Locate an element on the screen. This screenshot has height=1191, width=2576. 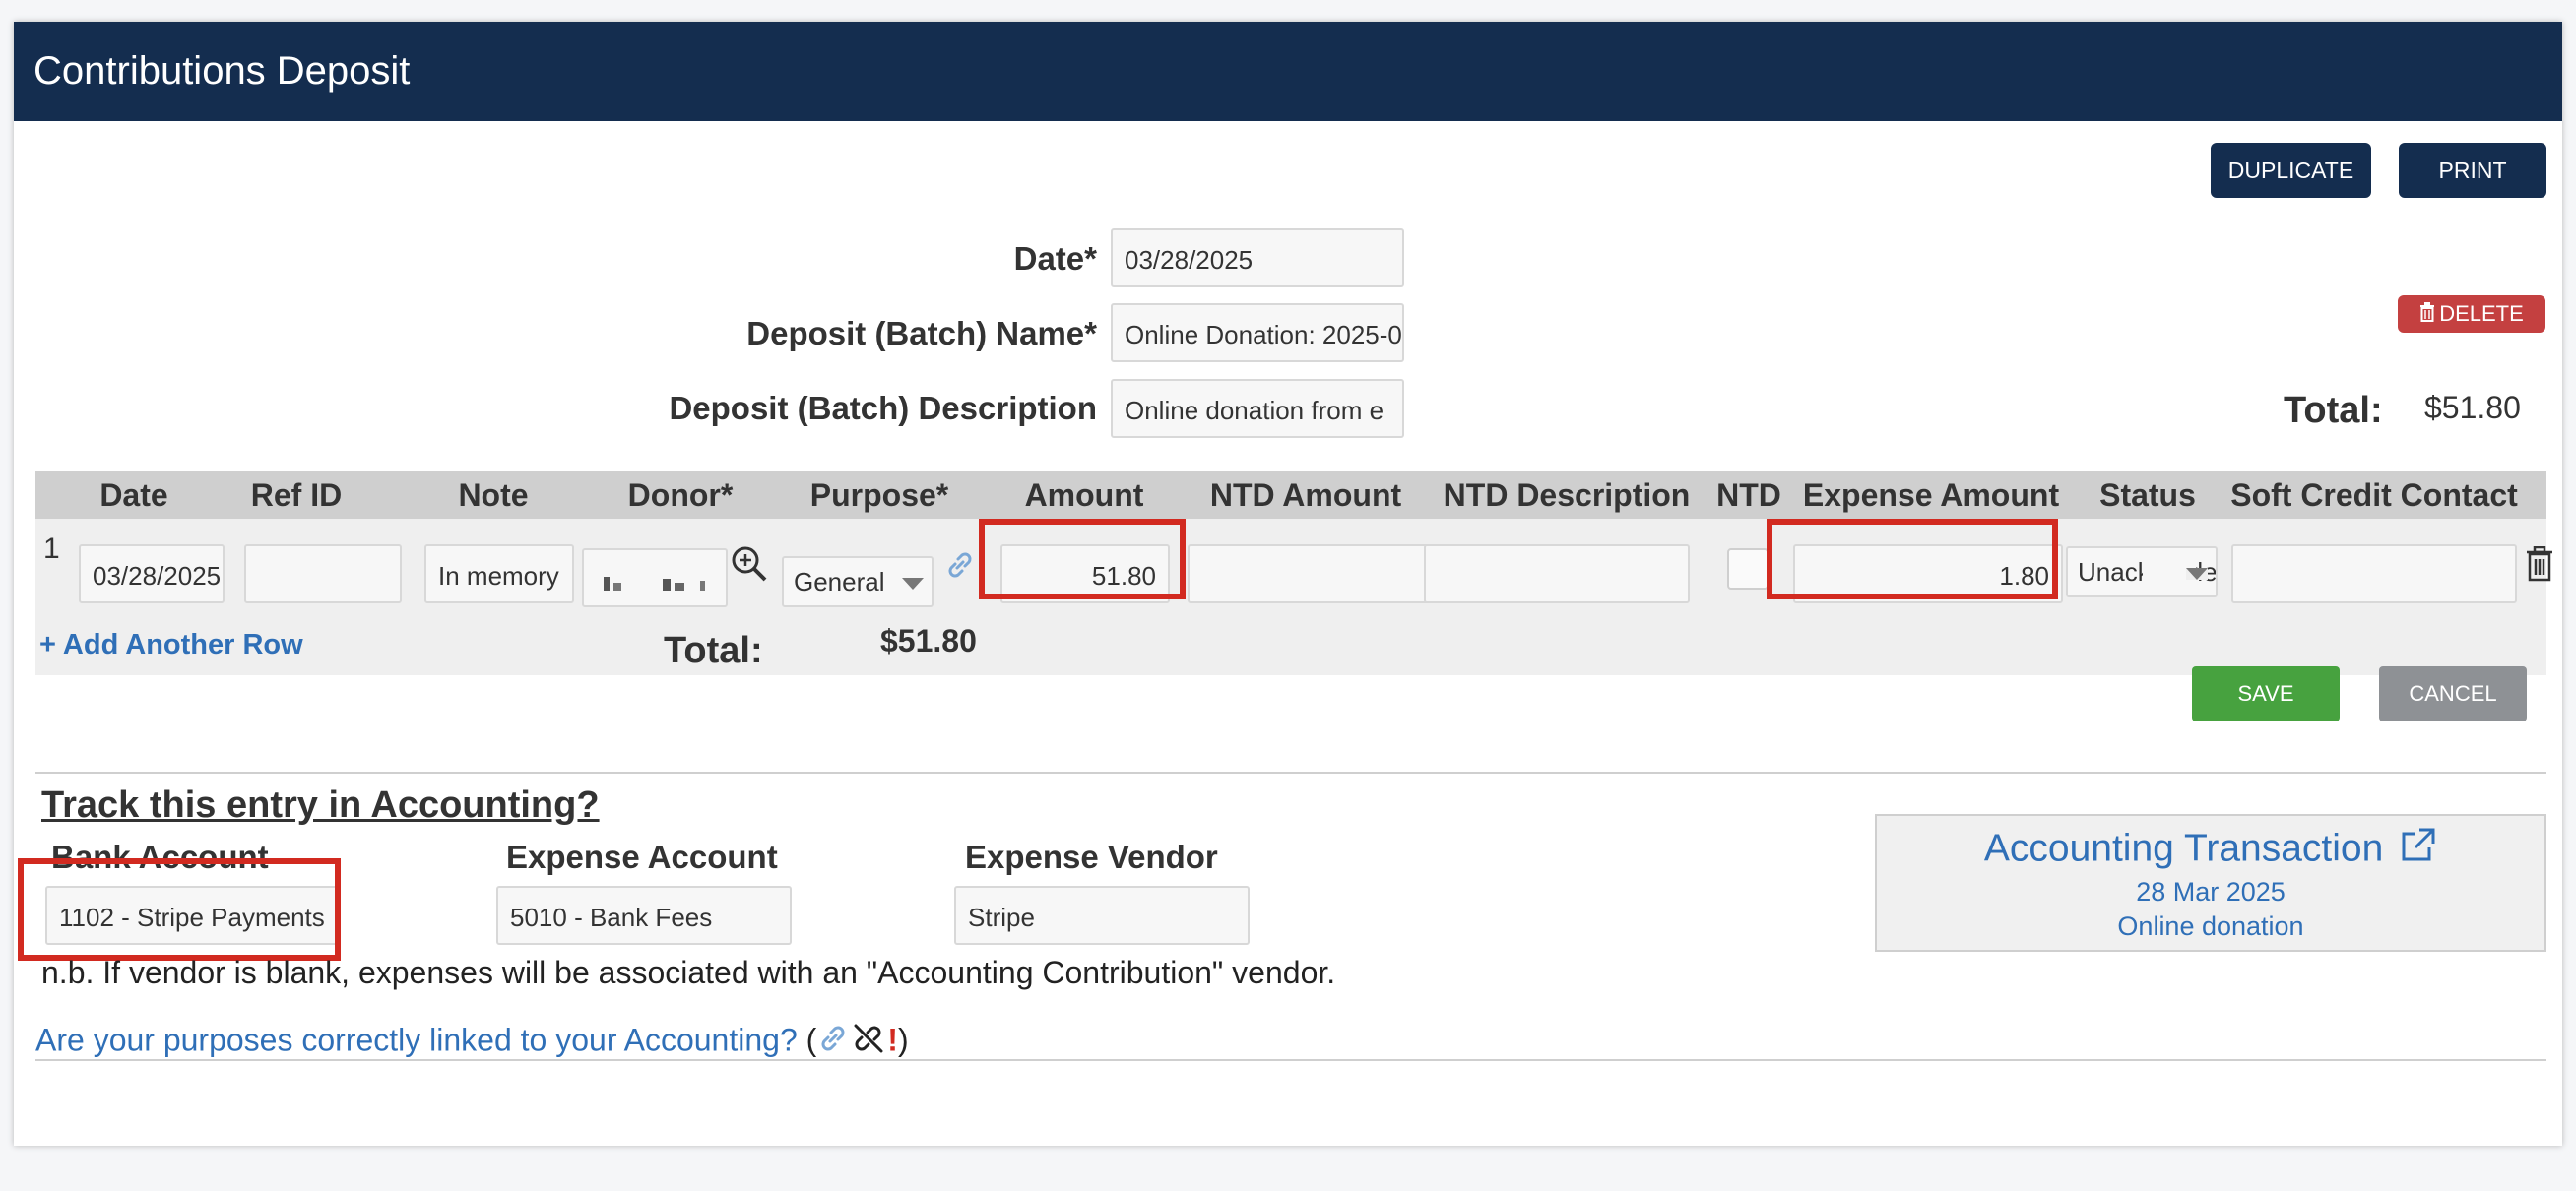
batch-description-field: Online donation from e is located at coordinates (1257, 408).